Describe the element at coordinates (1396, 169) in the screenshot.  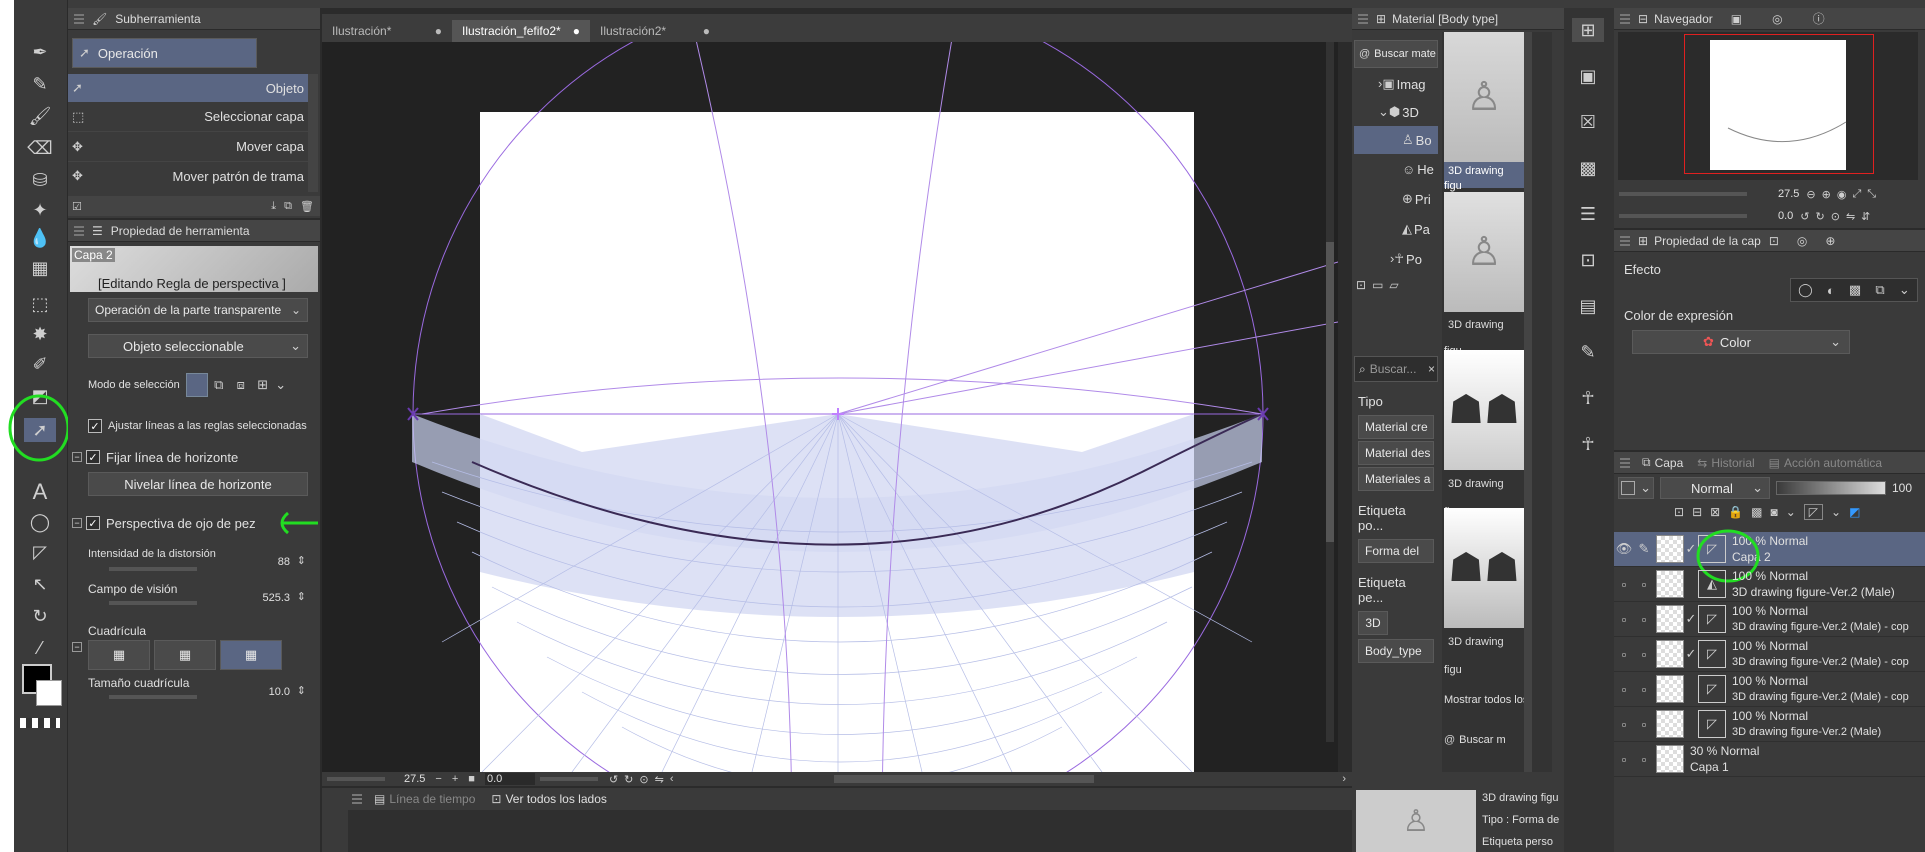
I see `tree-item: ☺ He` at that location.